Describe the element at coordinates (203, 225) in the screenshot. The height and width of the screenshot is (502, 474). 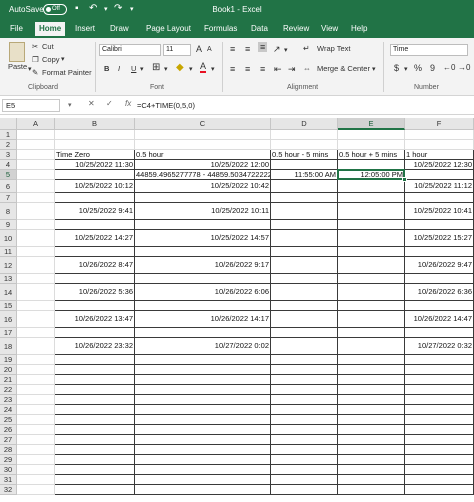
I see `cell-c9` at that location.